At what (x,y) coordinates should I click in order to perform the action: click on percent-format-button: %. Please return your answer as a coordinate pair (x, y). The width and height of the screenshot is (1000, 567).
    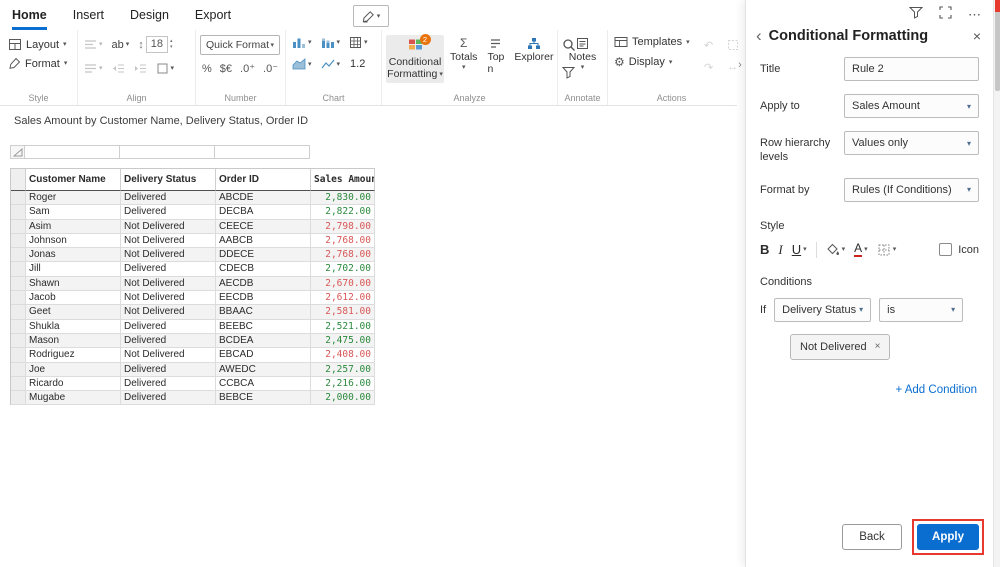
    Looking at the image, I should click on (207, 69).